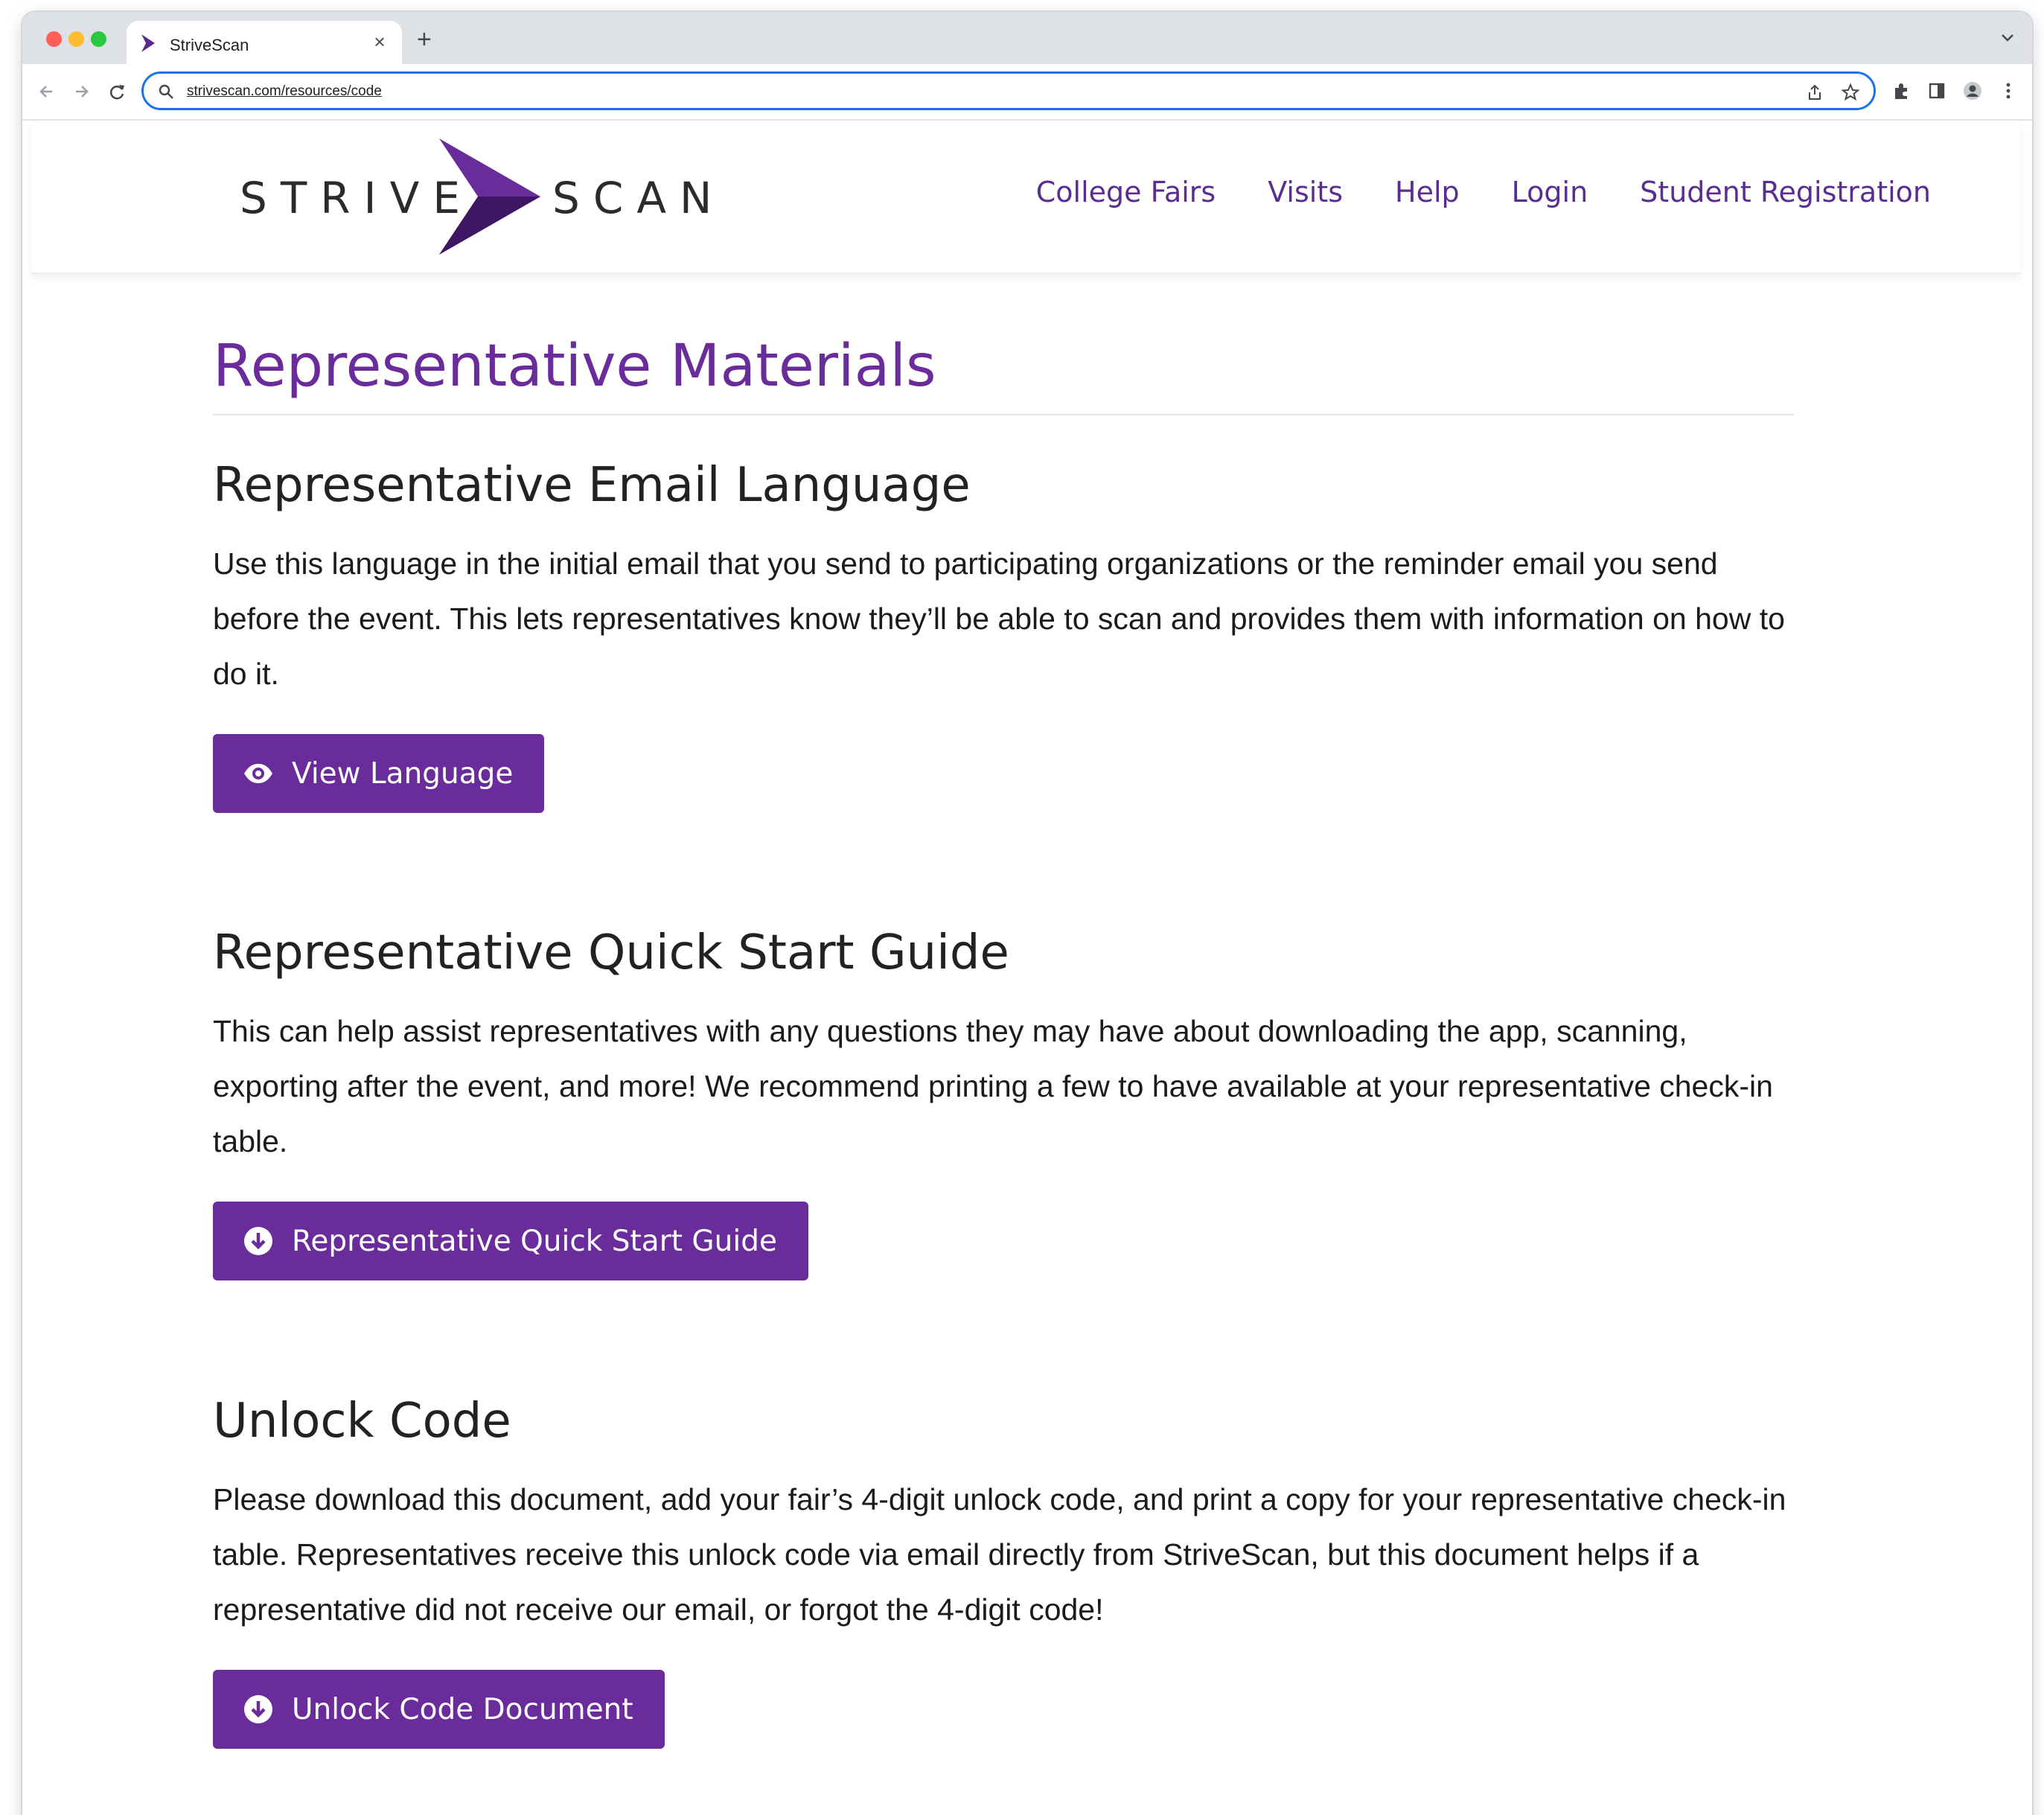  I want to click on maximize-window-button, so click(98, 39).